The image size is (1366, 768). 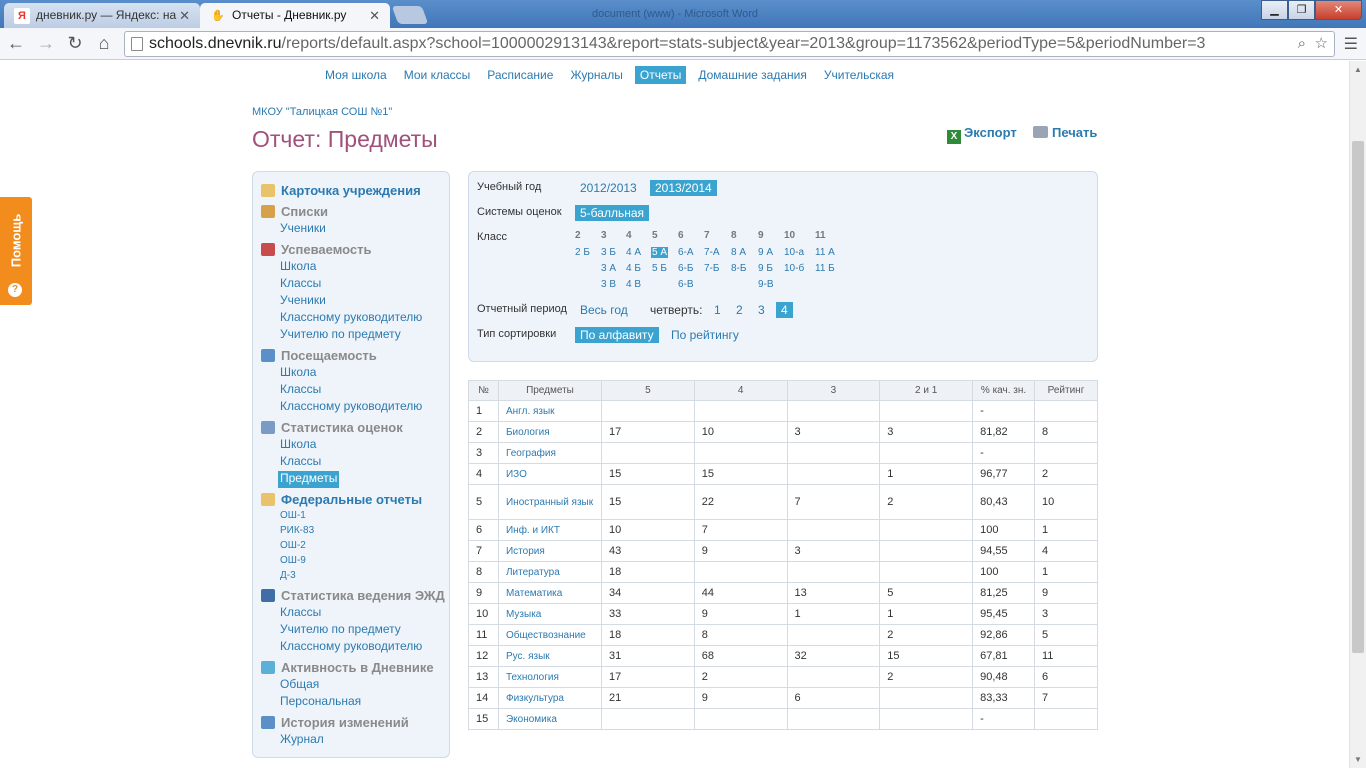 What do you see at coordinates (357, 685) in the screenshot?
I see `sidebar-item: Общая` at bounding box center [357, 685].